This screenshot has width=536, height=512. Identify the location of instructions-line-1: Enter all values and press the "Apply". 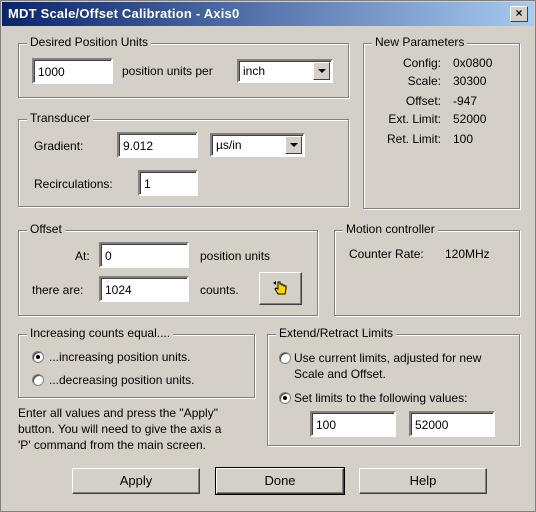
(118, 413).